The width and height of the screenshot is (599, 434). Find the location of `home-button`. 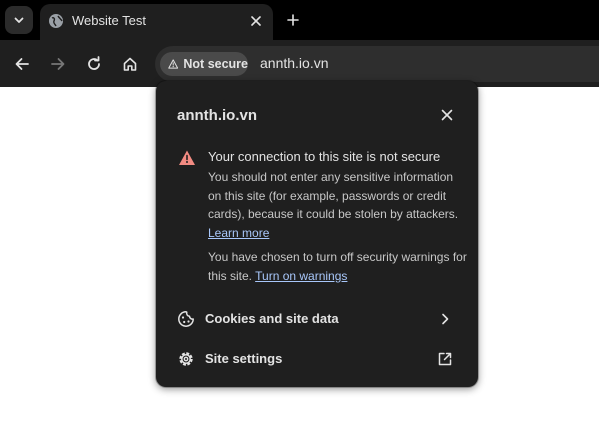

home-button is located at coordinates (130, 64).